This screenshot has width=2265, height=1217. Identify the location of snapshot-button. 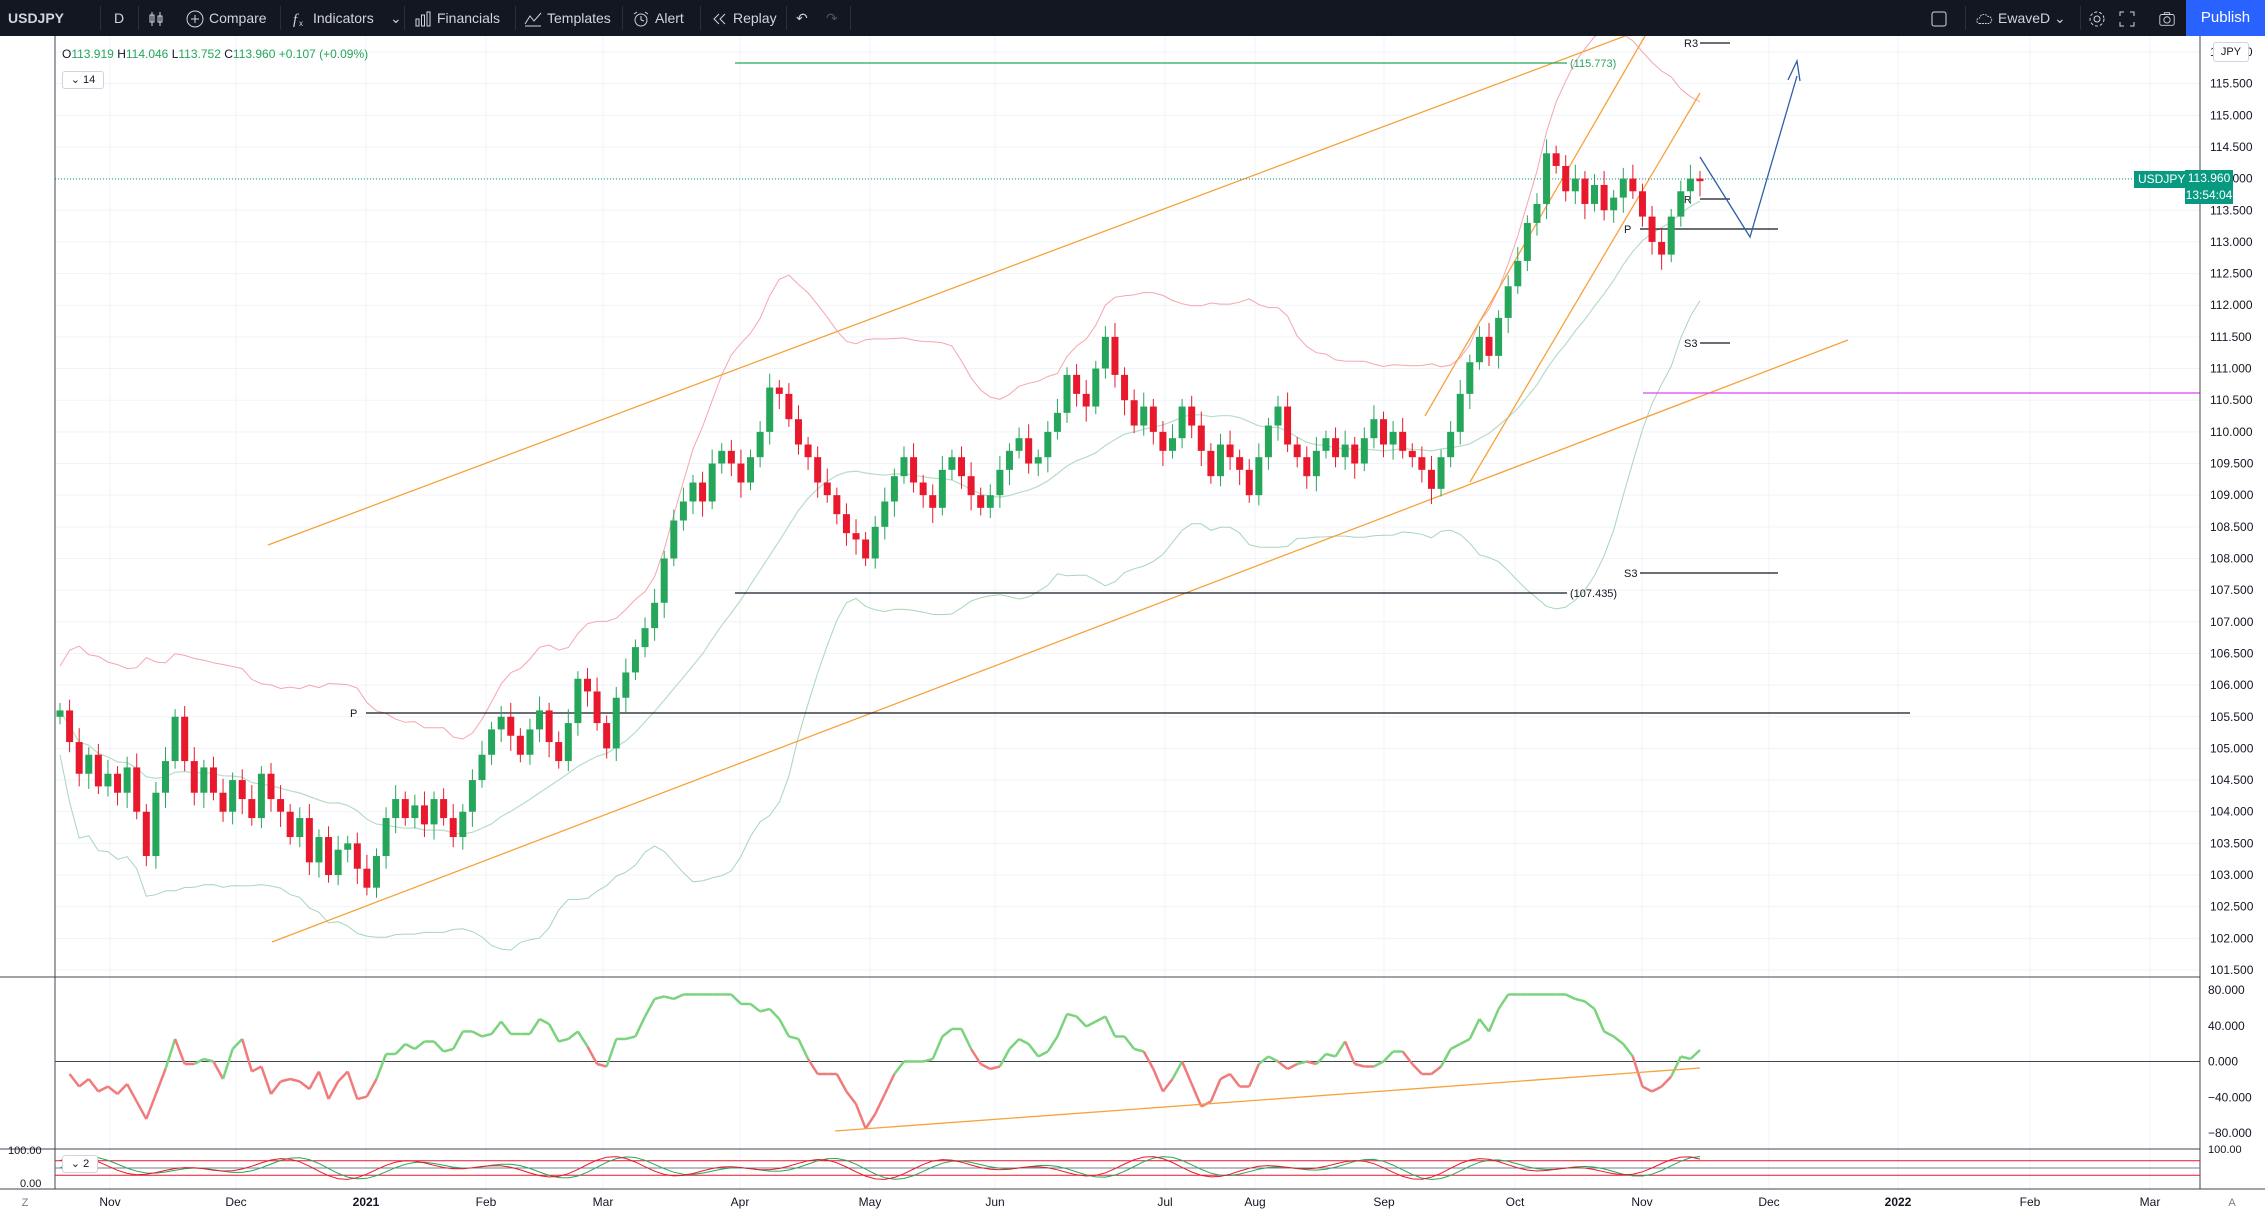
(2169, 18).